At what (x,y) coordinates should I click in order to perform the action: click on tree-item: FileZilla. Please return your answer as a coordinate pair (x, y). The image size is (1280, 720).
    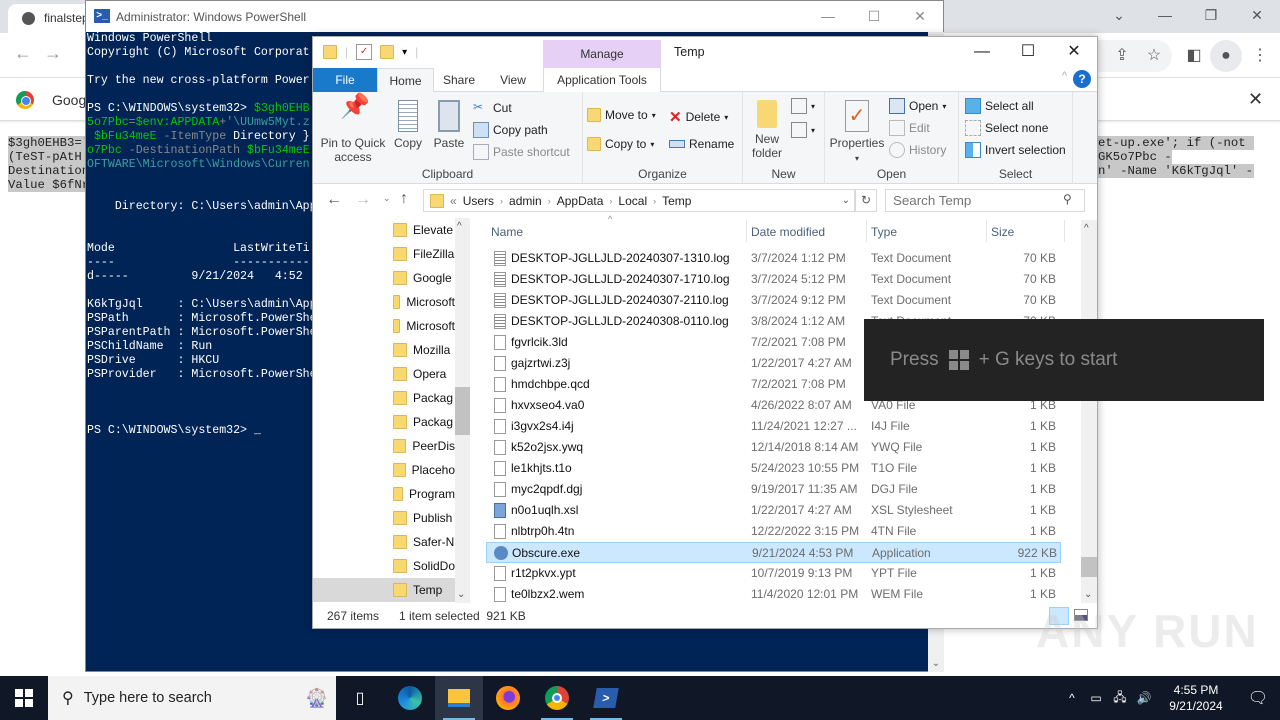
    Looking at the image, I should click on (424, 254).